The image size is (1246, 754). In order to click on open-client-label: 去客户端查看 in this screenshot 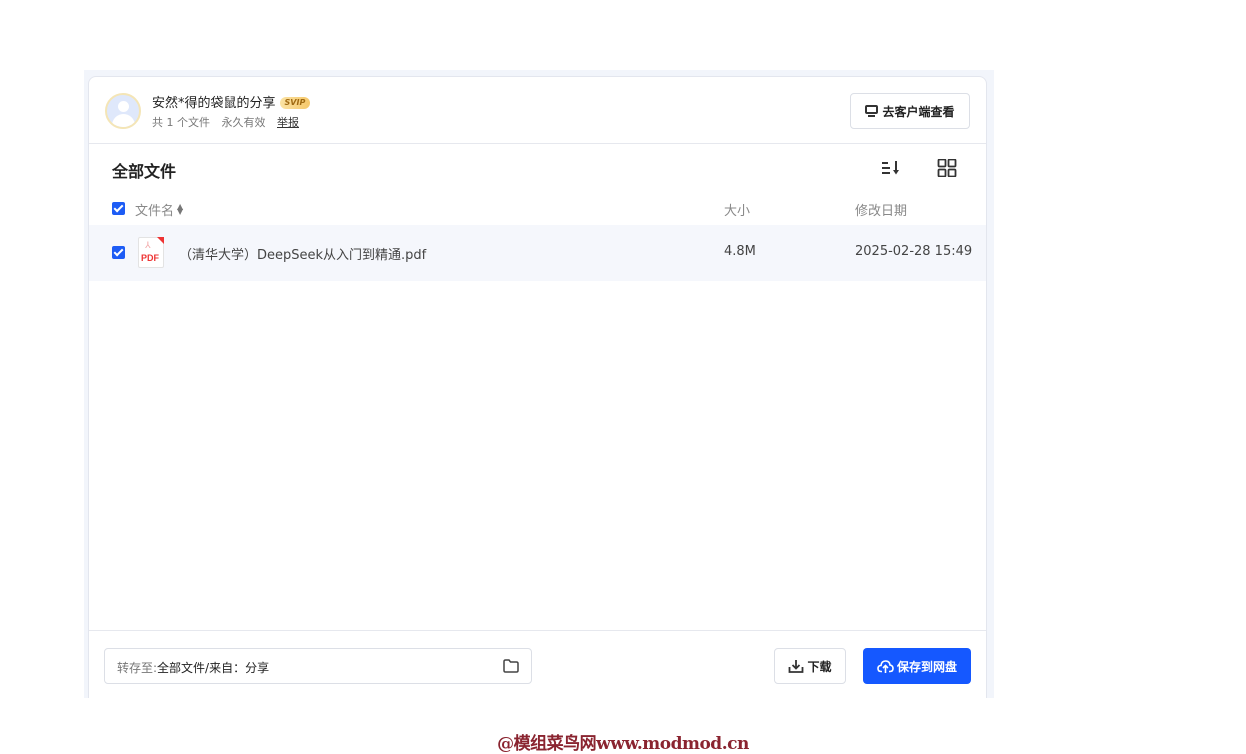, I will do `click(918, 111)`.